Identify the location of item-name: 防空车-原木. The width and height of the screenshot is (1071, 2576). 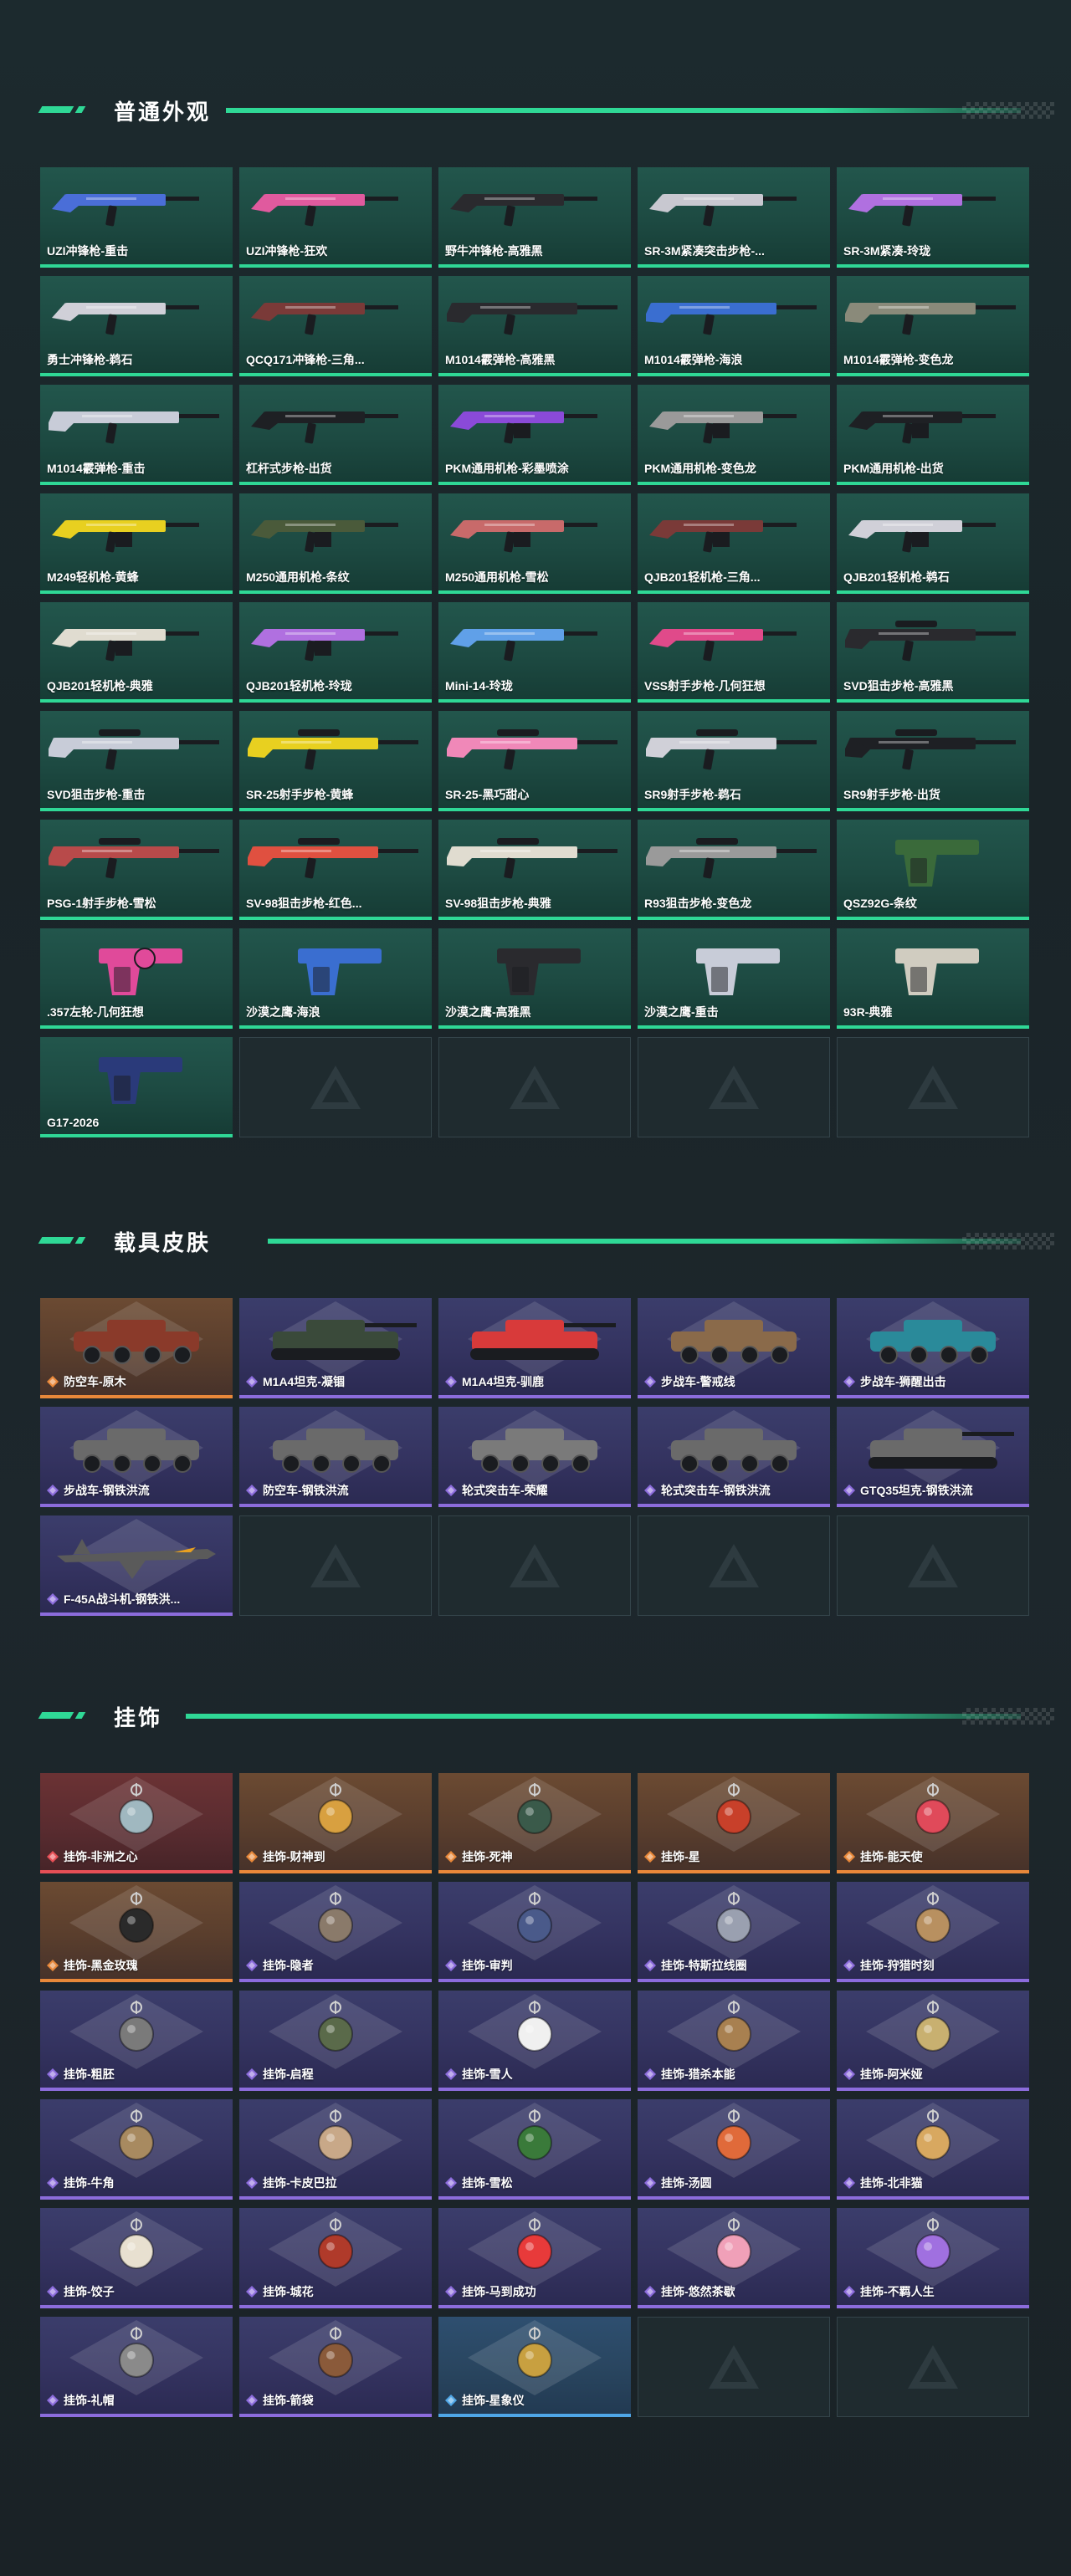
(95, 1381).